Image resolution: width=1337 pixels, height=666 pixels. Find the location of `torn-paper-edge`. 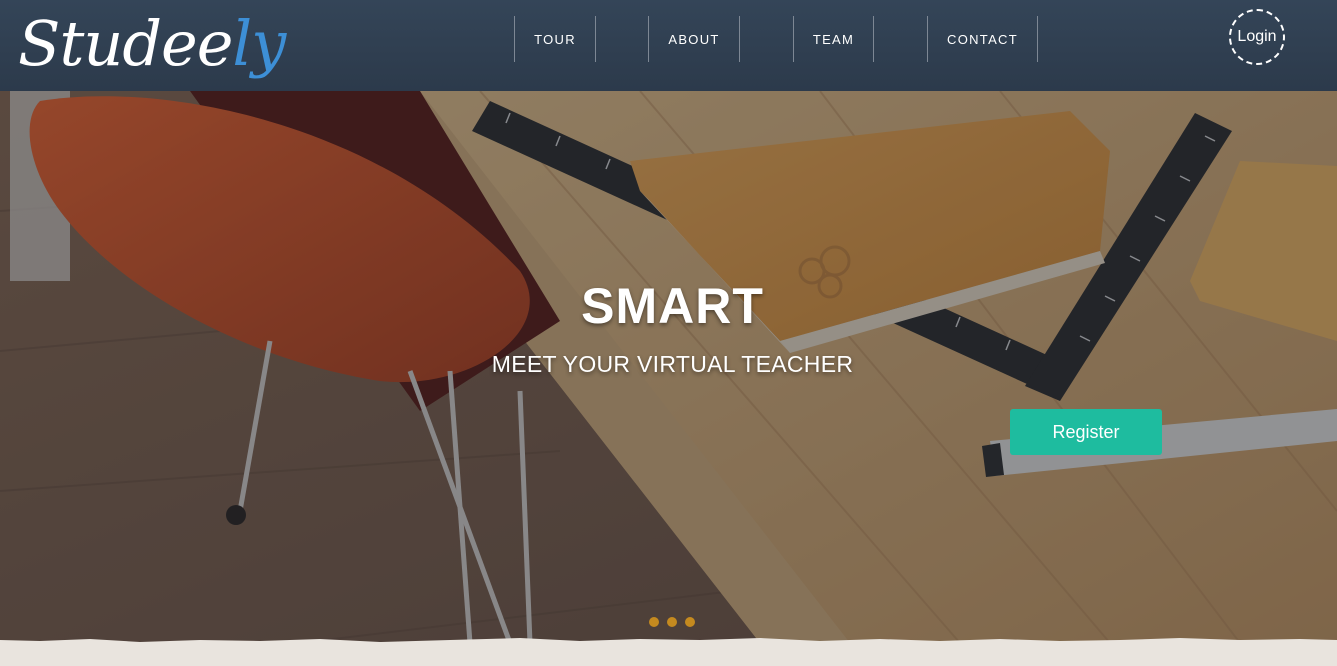

torn-paper-edge is located at coordinates (668, 652).